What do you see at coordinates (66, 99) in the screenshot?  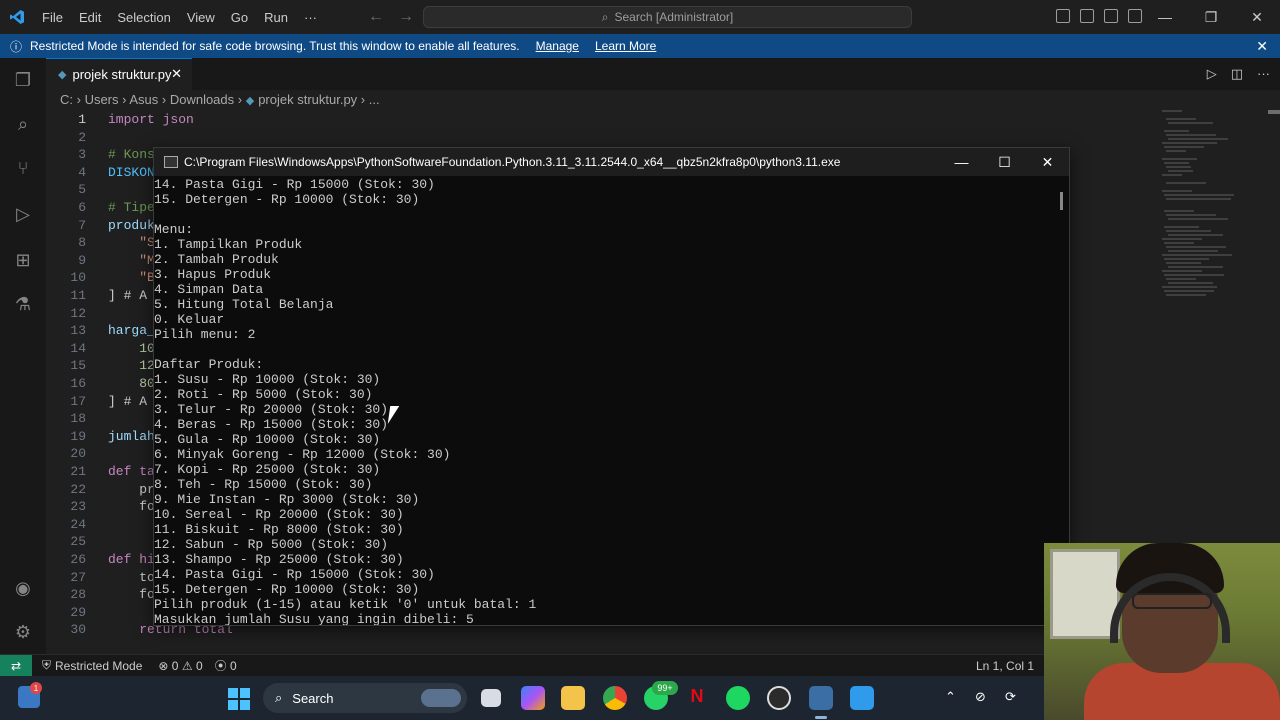 I see `crumb-drive: C:` at bounding box center [66, 99].